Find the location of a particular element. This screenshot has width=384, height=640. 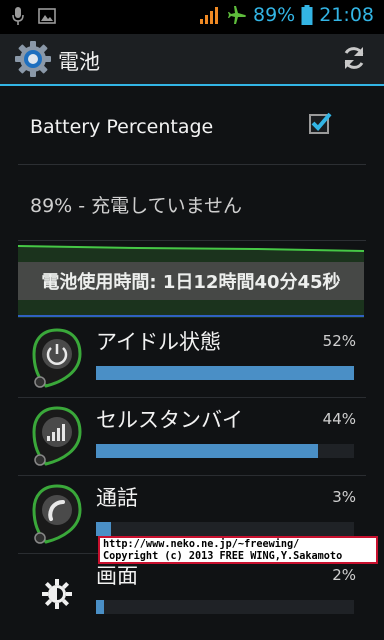

usage-label: アイドル状態 is located at coordinates (158, 342).